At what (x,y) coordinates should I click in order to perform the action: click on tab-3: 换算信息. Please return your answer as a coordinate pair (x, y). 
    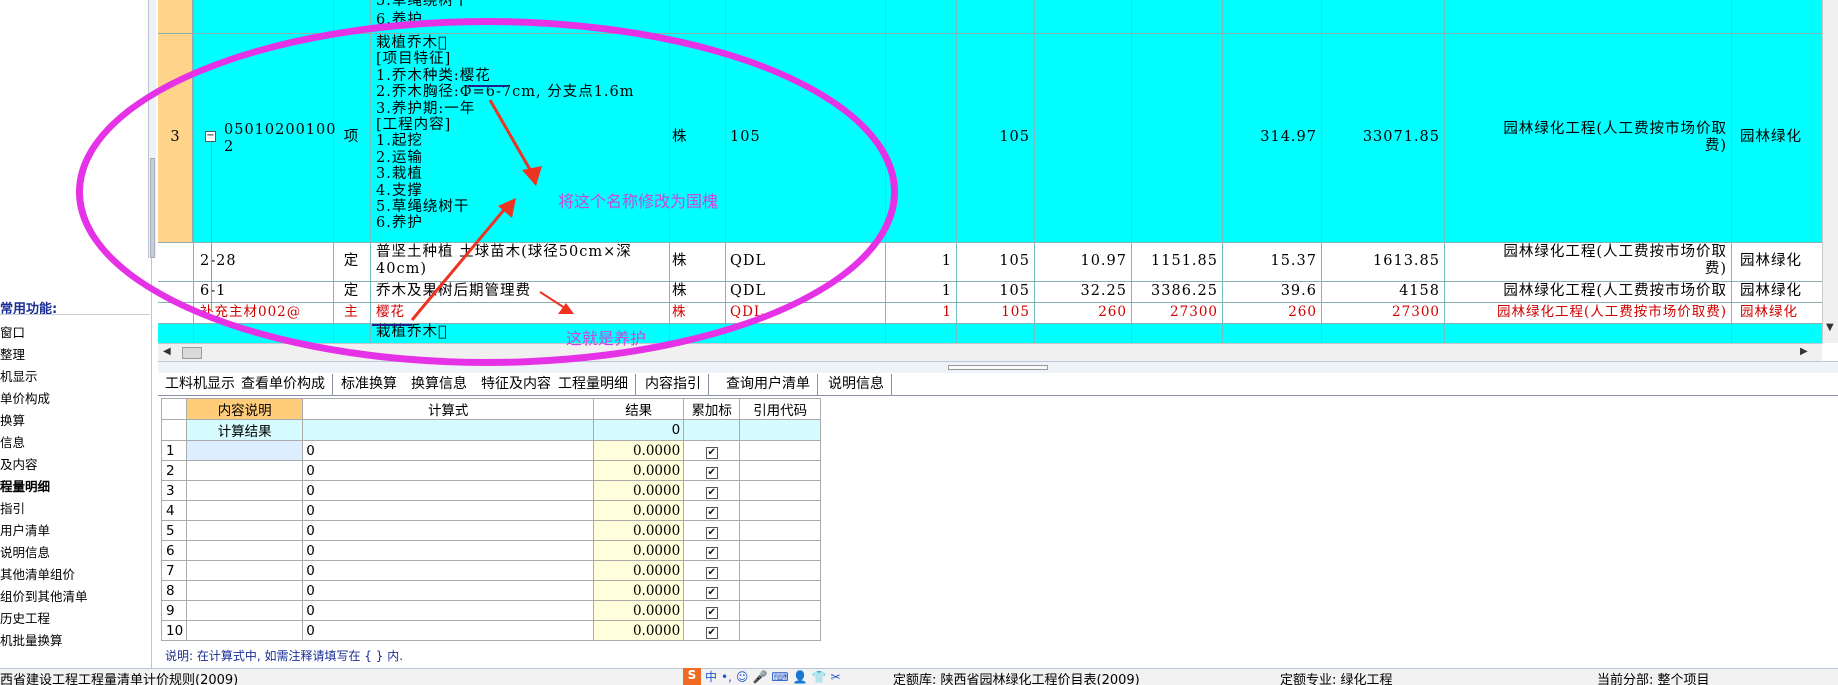
    Looking at the image, I should click on (439, 385).